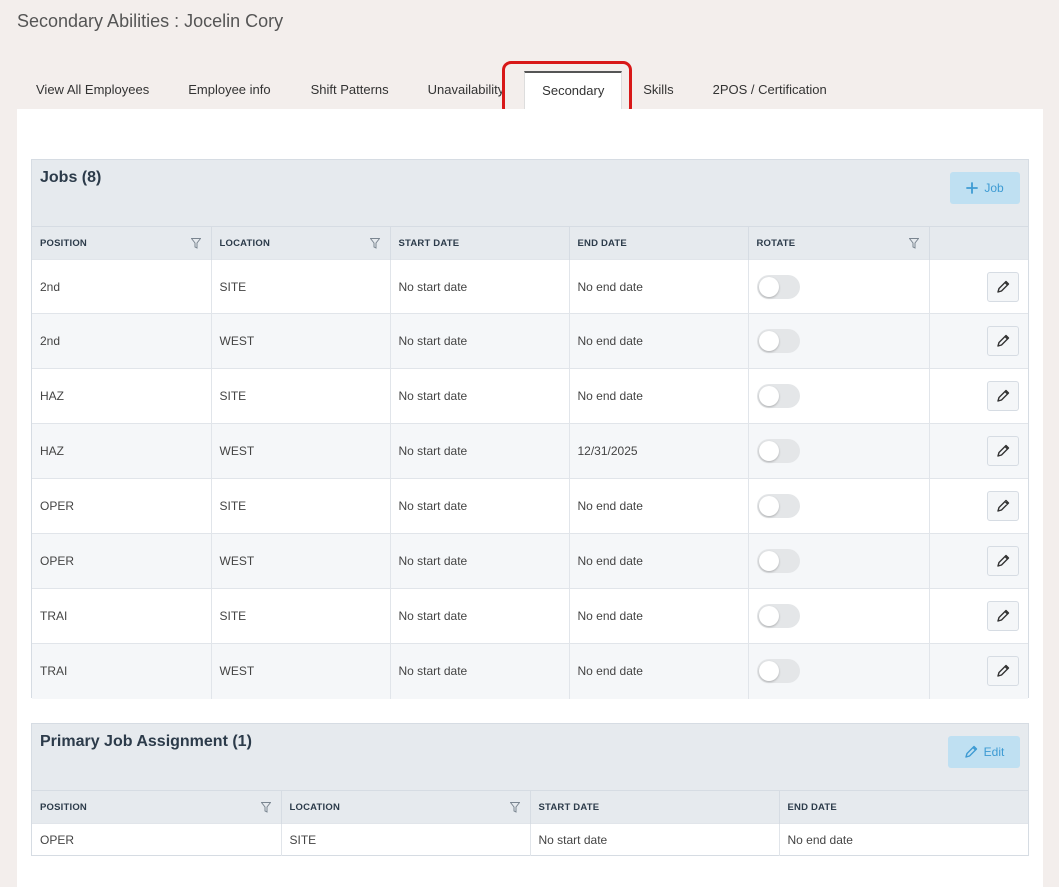  I want to click on table-row: 2nd WEST No start date No end date, so click(530, 341).